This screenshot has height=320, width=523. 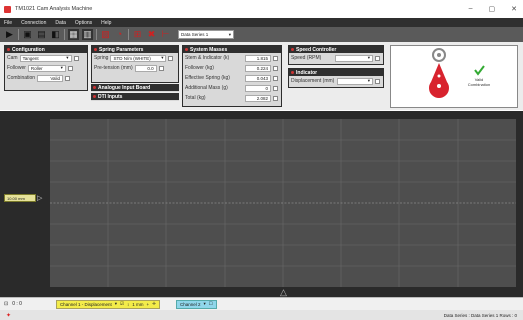 I want to click on pretension-row: Pre-tension (mm) 0.0, so click(x=135, y=68).